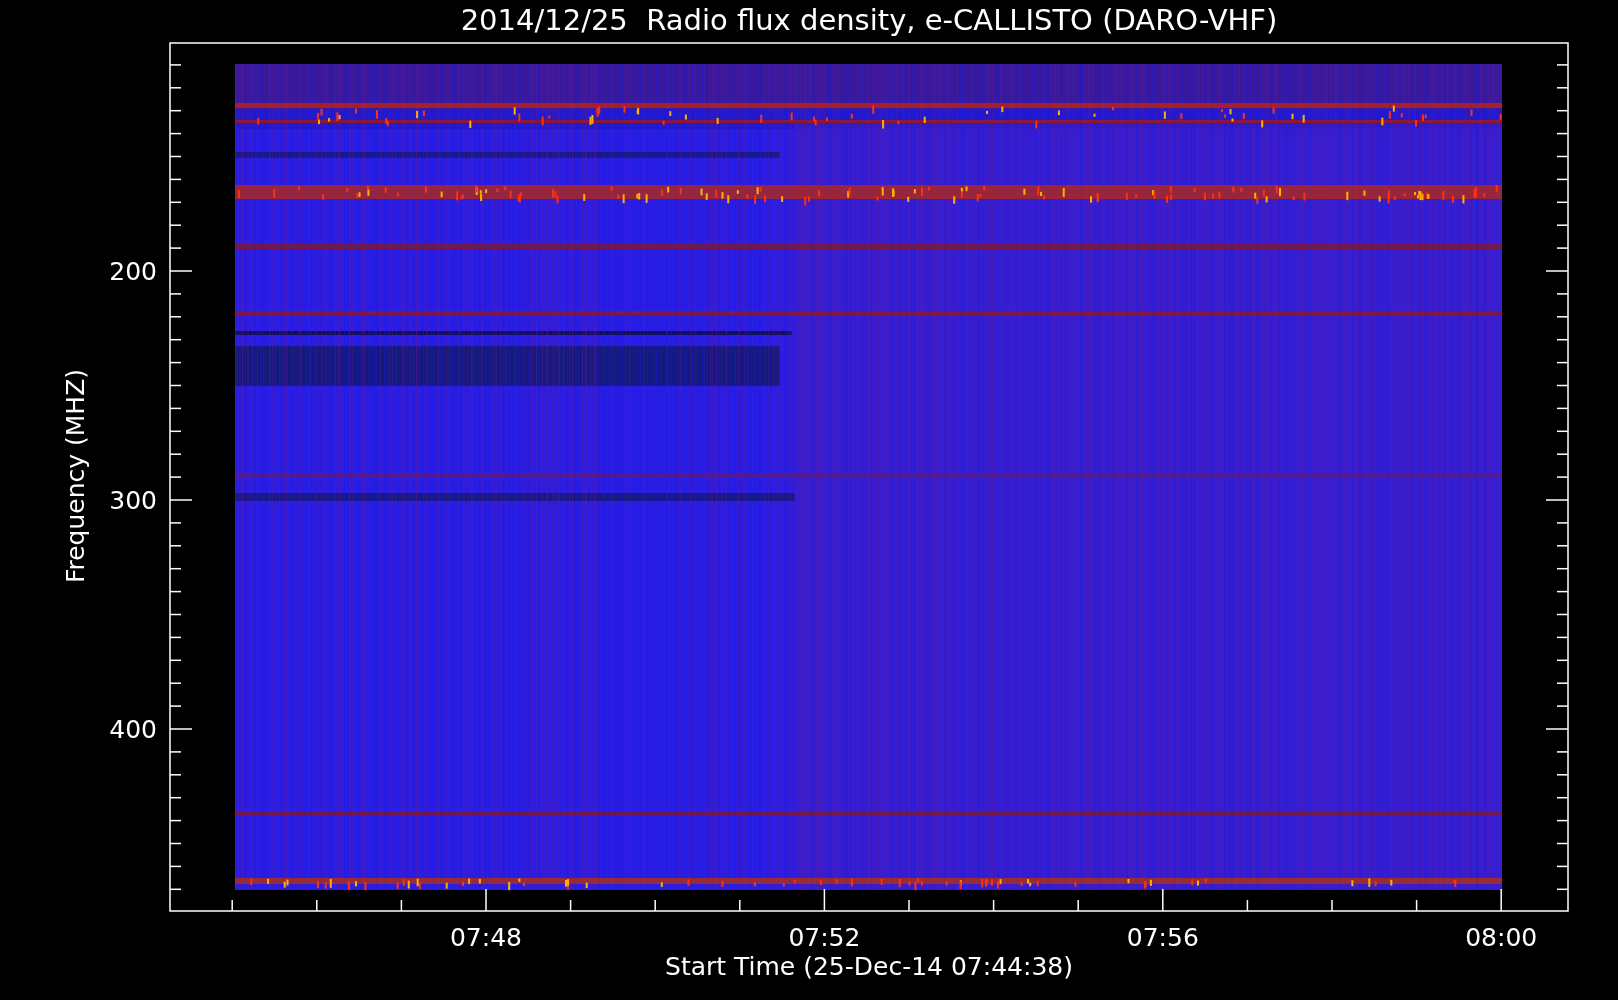  I want to click on chart-title: 2014/12/25 Radio flux density, e-CALLISTO (DARO-VHF), so click(869, 20).